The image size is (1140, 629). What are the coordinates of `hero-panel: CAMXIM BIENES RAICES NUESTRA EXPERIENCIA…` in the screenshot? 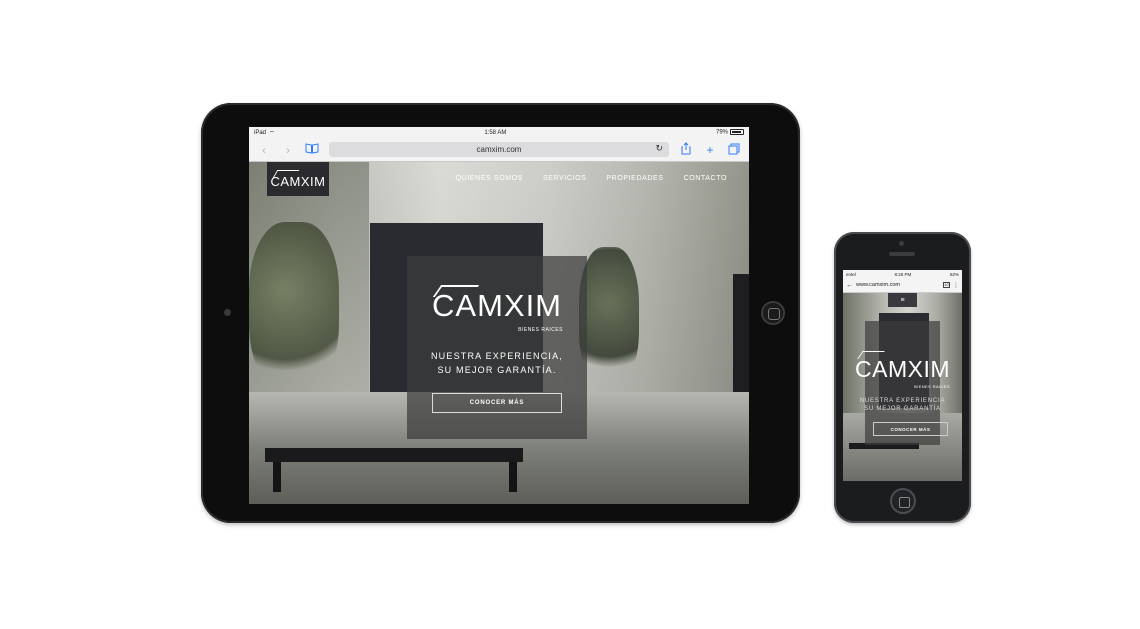 It's located at (497, 347).